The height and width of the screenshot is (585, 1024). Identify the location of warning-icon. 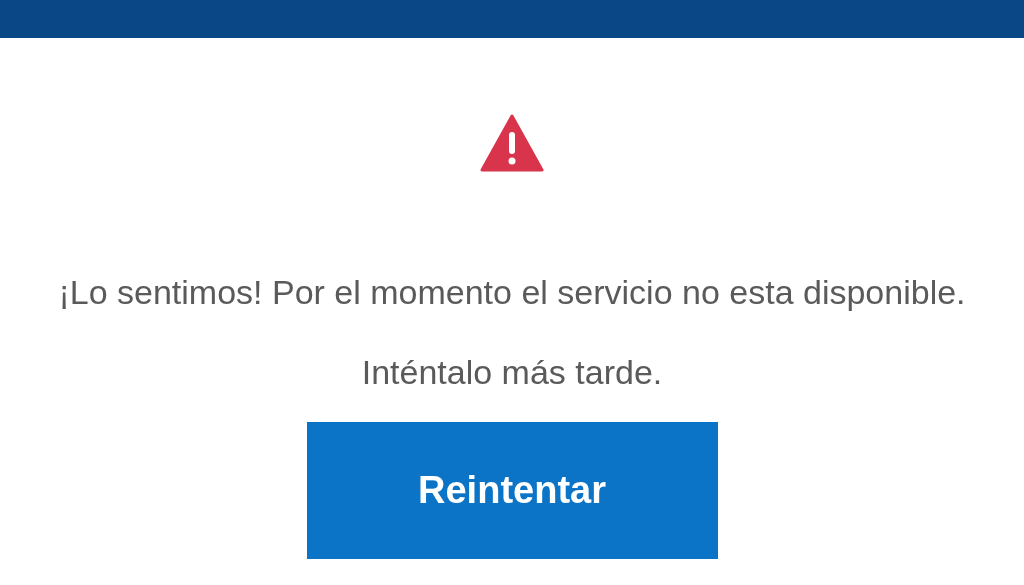
(512, 143).